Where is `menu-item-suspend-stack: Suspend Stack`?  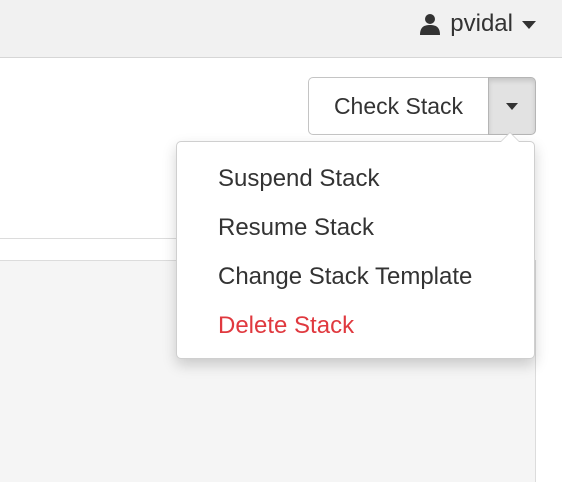
menu-item-suspend-stack: Suspend Stack is located at coordinates (355, 178).